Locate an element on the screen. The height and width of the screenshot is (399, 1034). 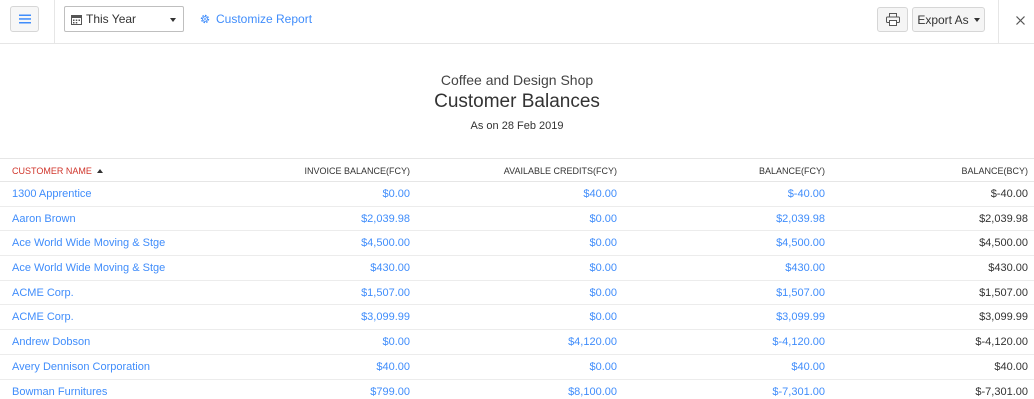
balance-bcy-value: $-7,301.00 is located at coordinates (1001, 391).